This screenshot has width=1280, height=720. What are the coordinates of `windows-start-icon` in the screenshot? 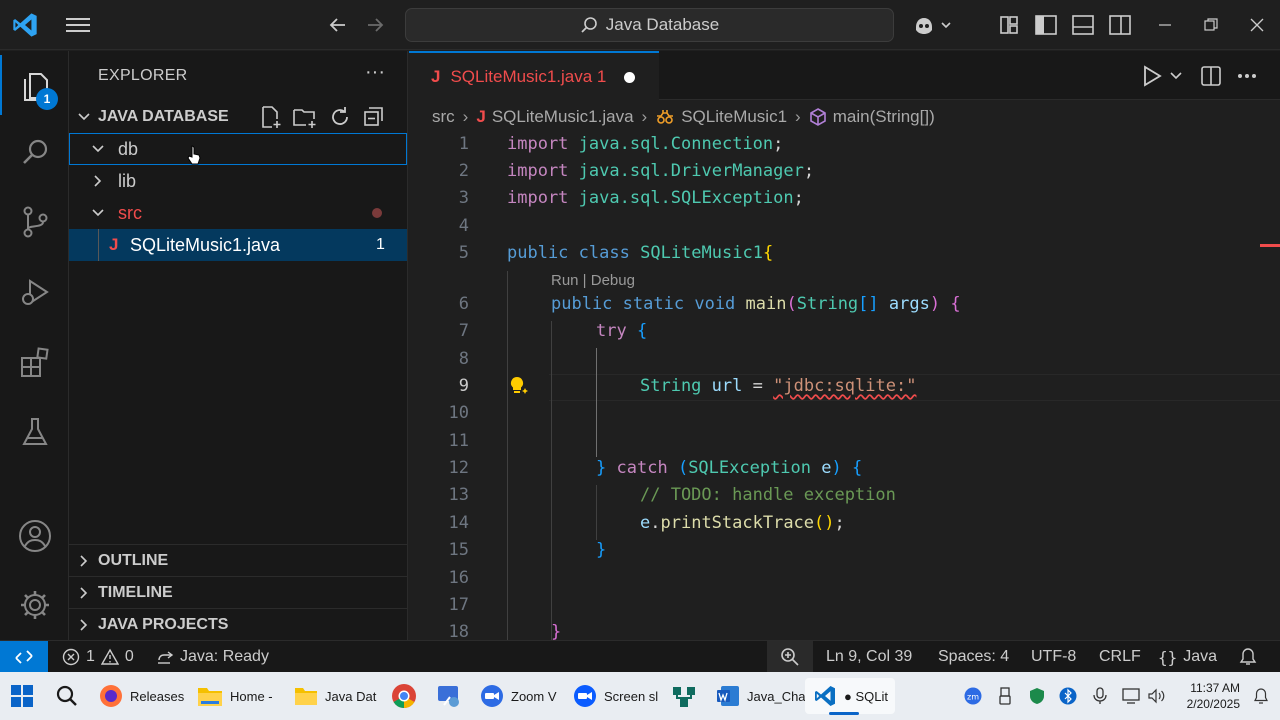 It's located at (22, 696).